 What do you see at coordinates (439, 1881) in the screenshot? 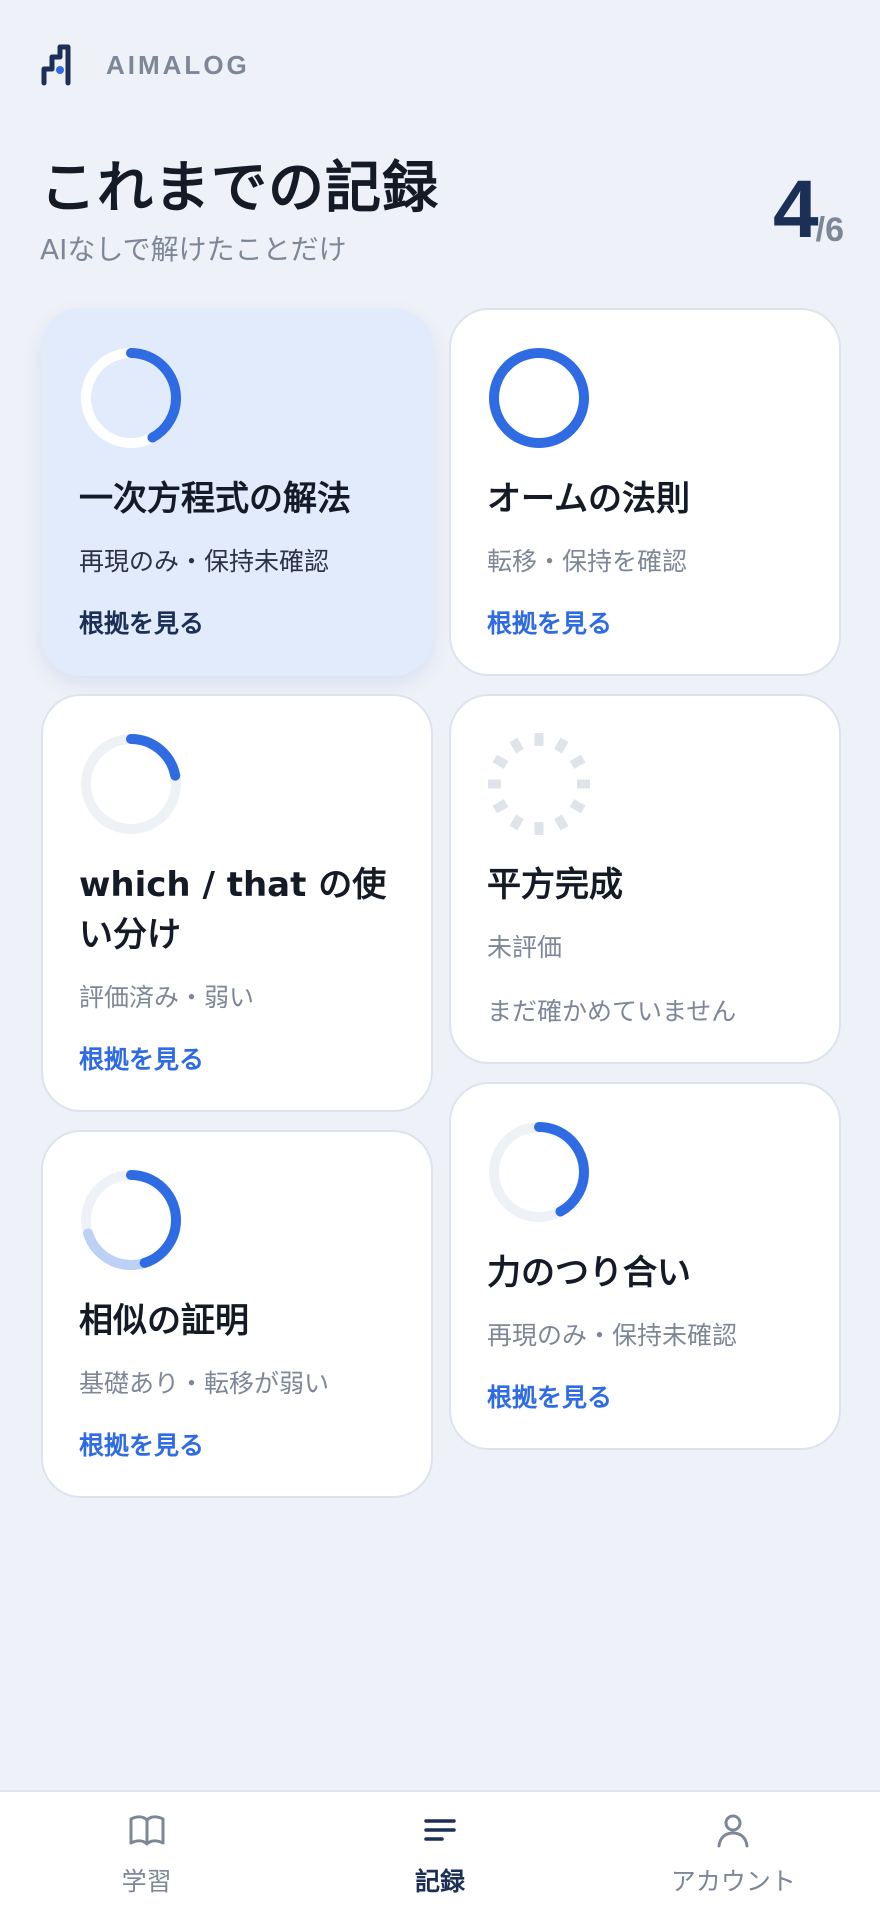
I see `nav-label: 記録` at bounding box center [439, 1881].